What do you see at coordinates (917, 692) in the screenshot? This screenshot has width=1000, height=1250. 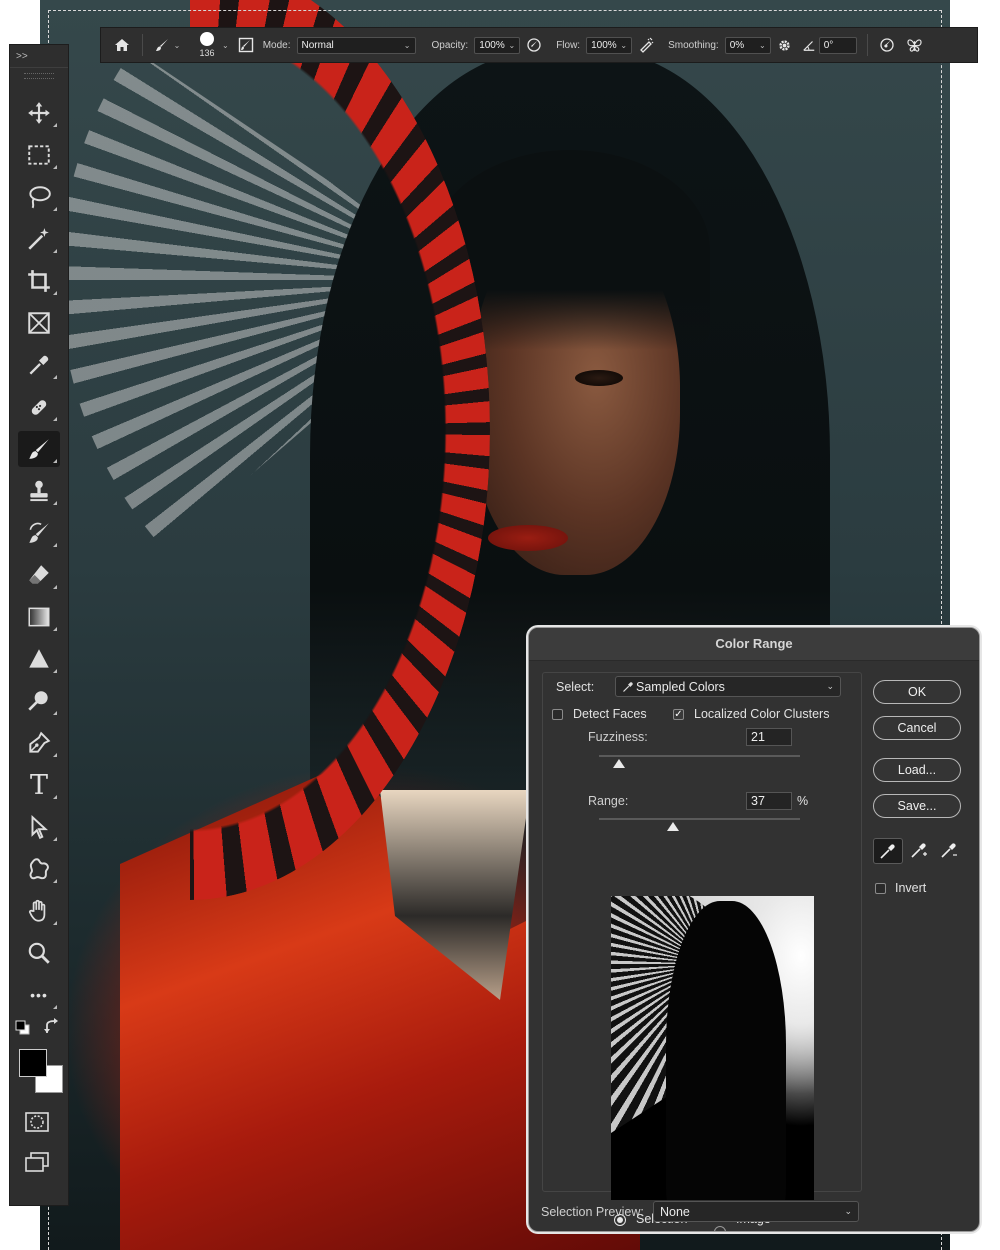 I see `ok-button: OK` at bounding box center [917, 692].